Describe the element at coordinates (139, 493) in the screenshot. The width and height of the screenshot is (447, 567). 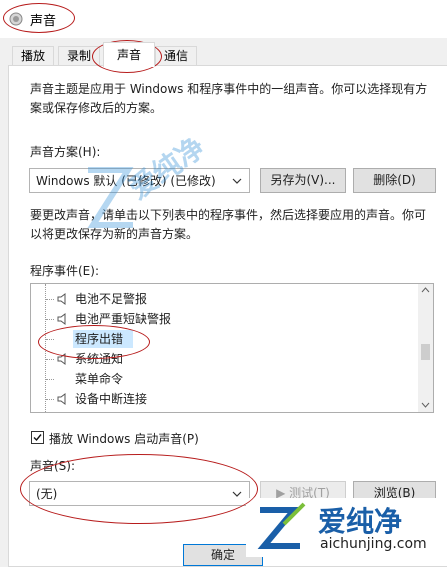
I see `sound-dropdown: (无)` at that location.